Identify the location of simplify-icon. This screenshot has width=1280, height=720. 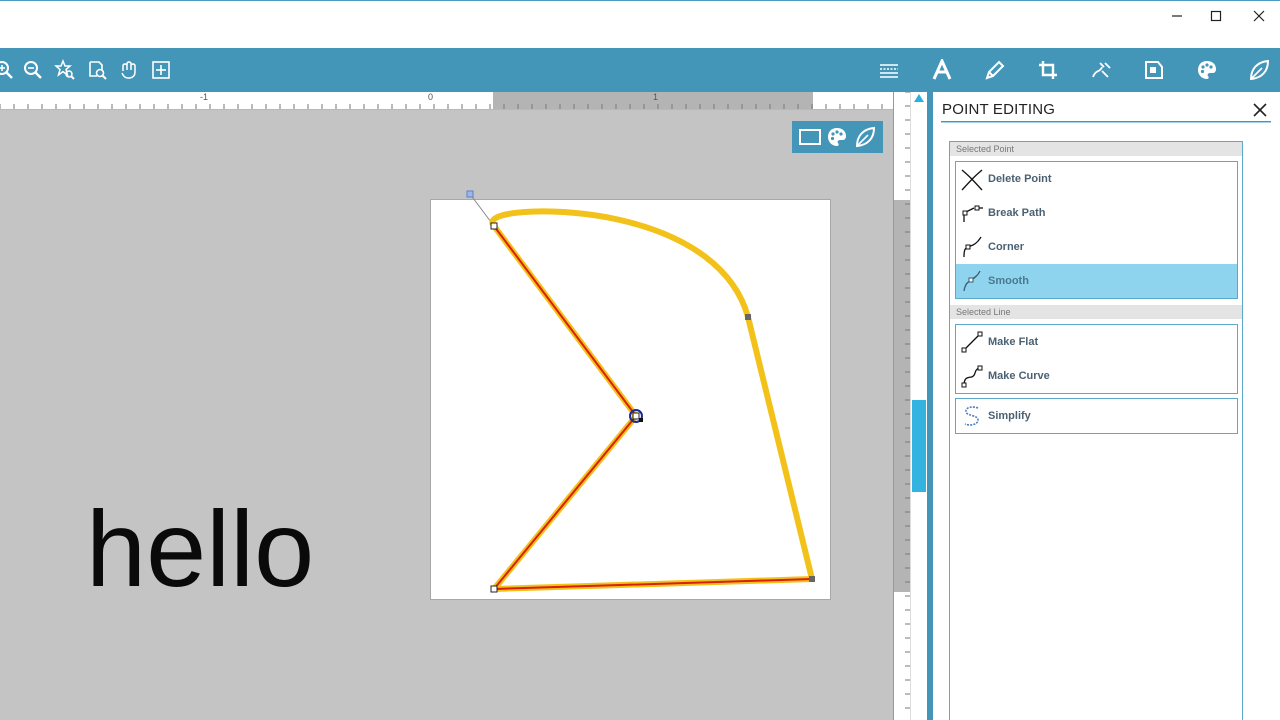
(971, 416).